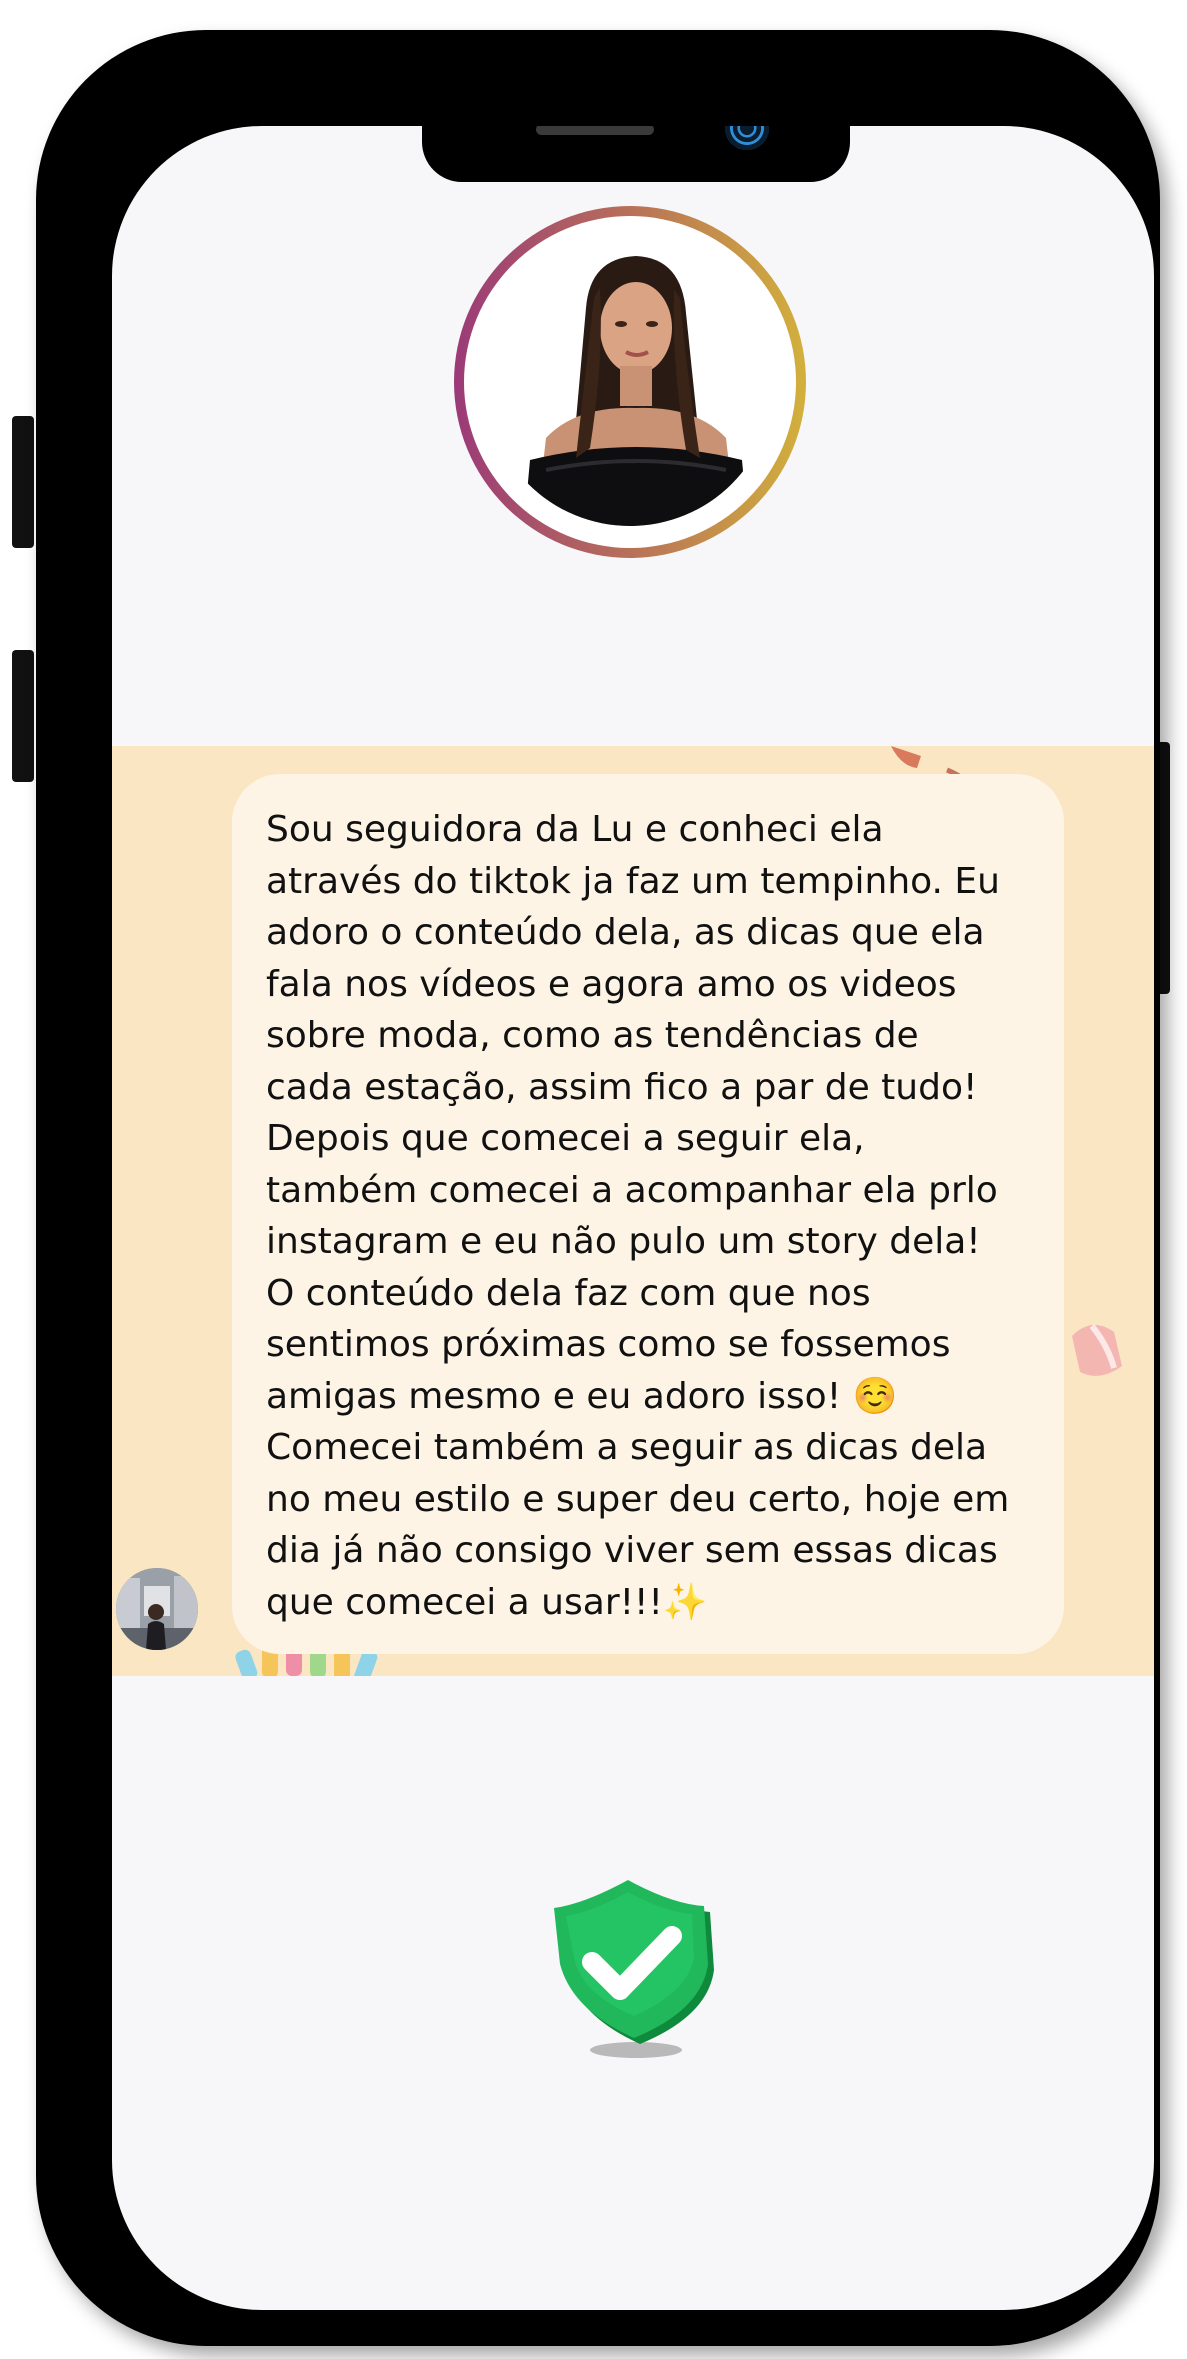  What do you see at coordinates (623, 1241) in the screenshot?
I see `message-line: instagram e eu não pulo um story dela!` at bounding box center [623, 1241].